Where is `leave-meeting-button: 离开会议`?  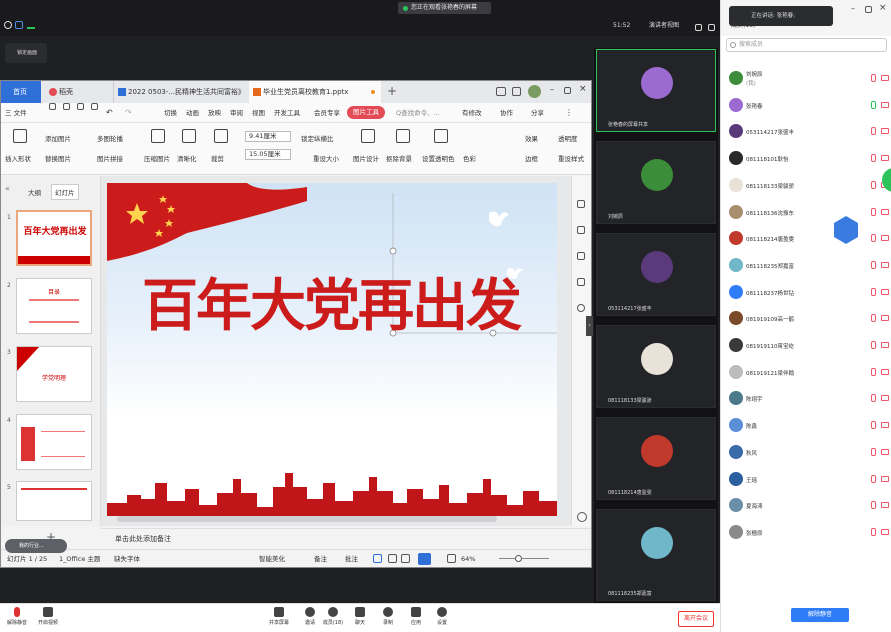 leave-meeting-button: 离开会议 is located at coordinates (696, 619).